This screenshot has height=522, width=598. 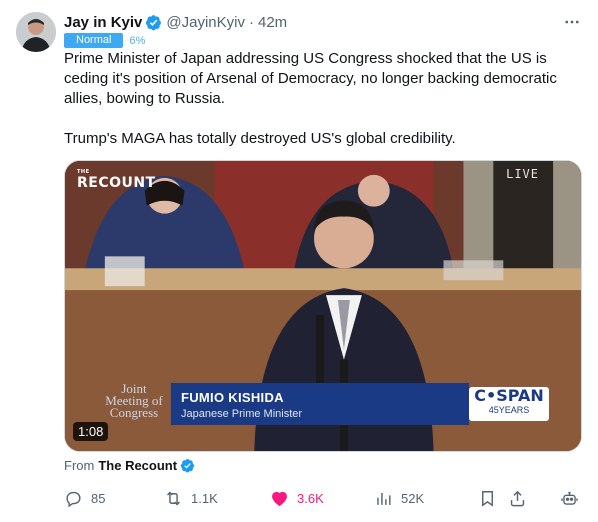 What do you see at coordinates (103, 22) in the screenshot?
I see `author-name: Jay in Kyiv` at bounding box center [103, 22].